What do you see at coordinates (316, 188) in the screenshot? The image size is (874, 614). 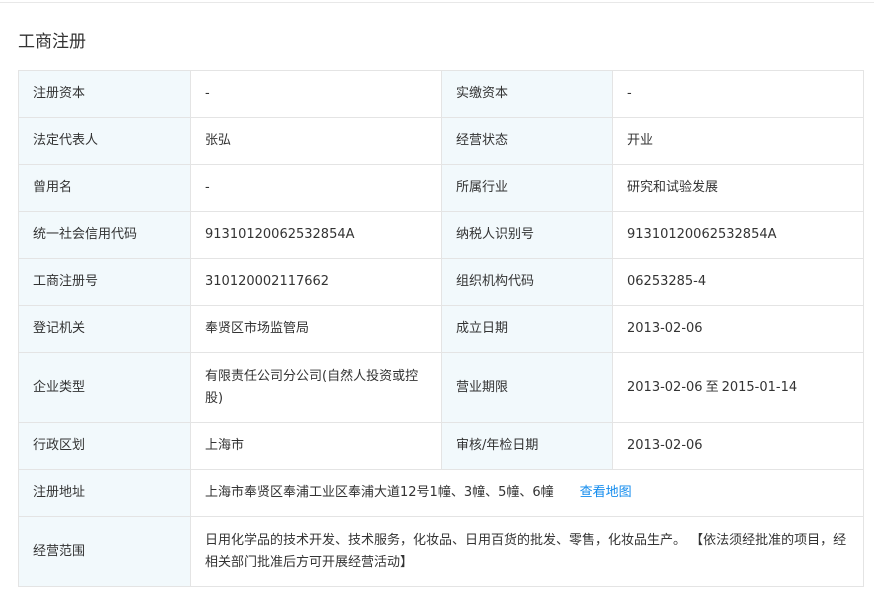 I see `former-name-value: -` at bounding box center [316, 188].